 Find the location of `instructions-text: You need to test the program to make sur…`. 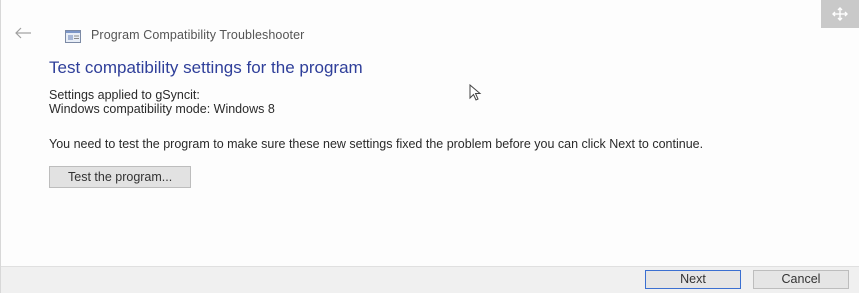

instructions-text: You need to test the program to make sur… is located at coordinates (376, 144).